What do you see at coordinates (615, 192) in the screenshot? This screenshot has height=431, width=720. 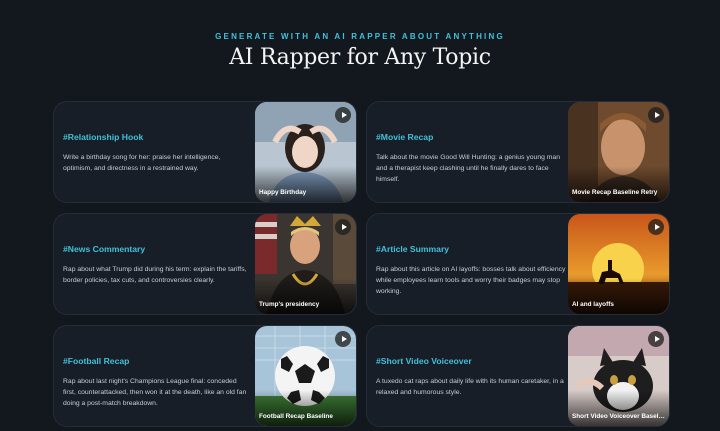 I see `thumbnail-label: Movie Recap Baseline Retry` at bounding box center [615, 192].